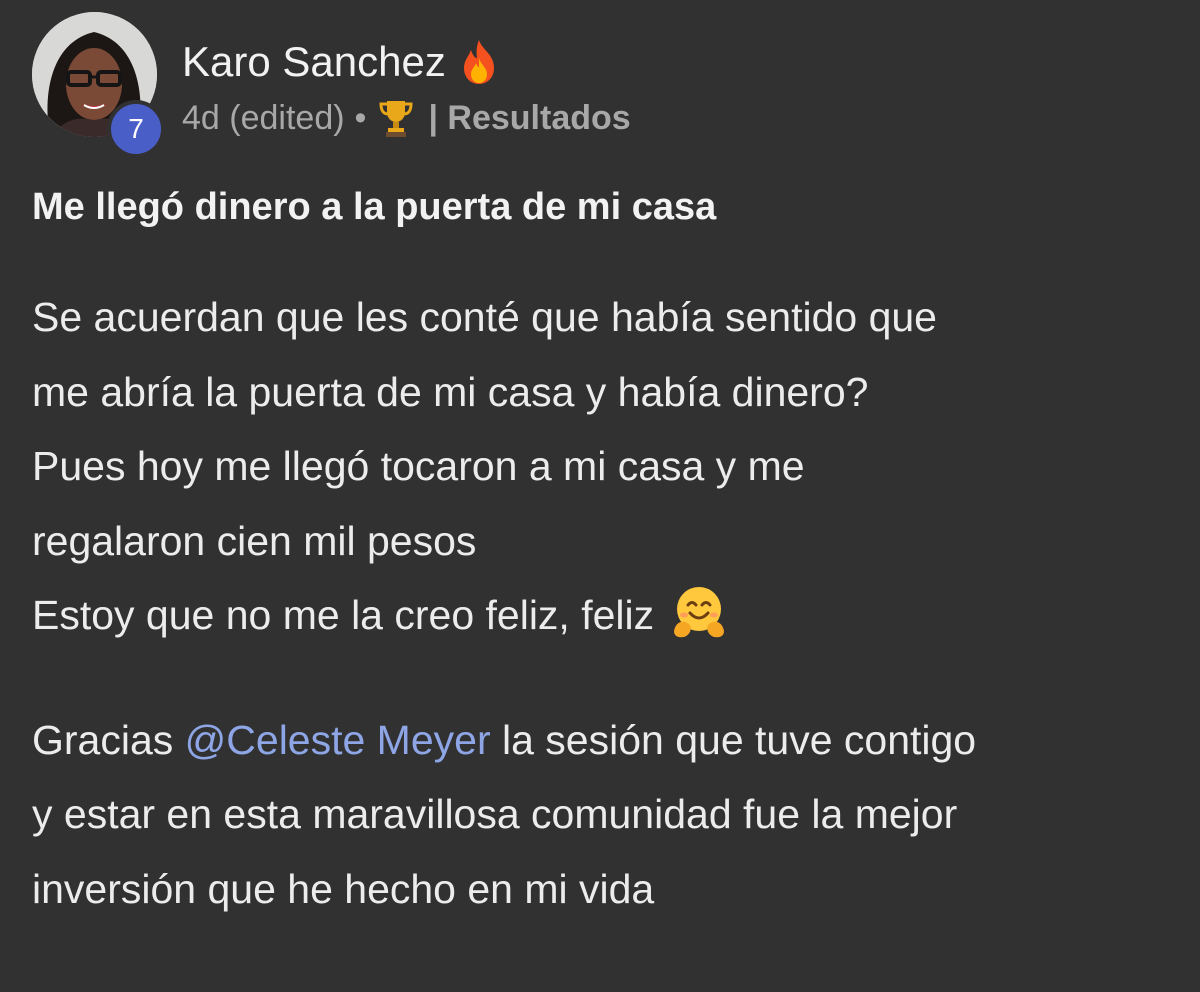 Image resolution: width=1200 pixels, height=992 pixels. I want to click on hugging-face-icon, so click(699, 612).